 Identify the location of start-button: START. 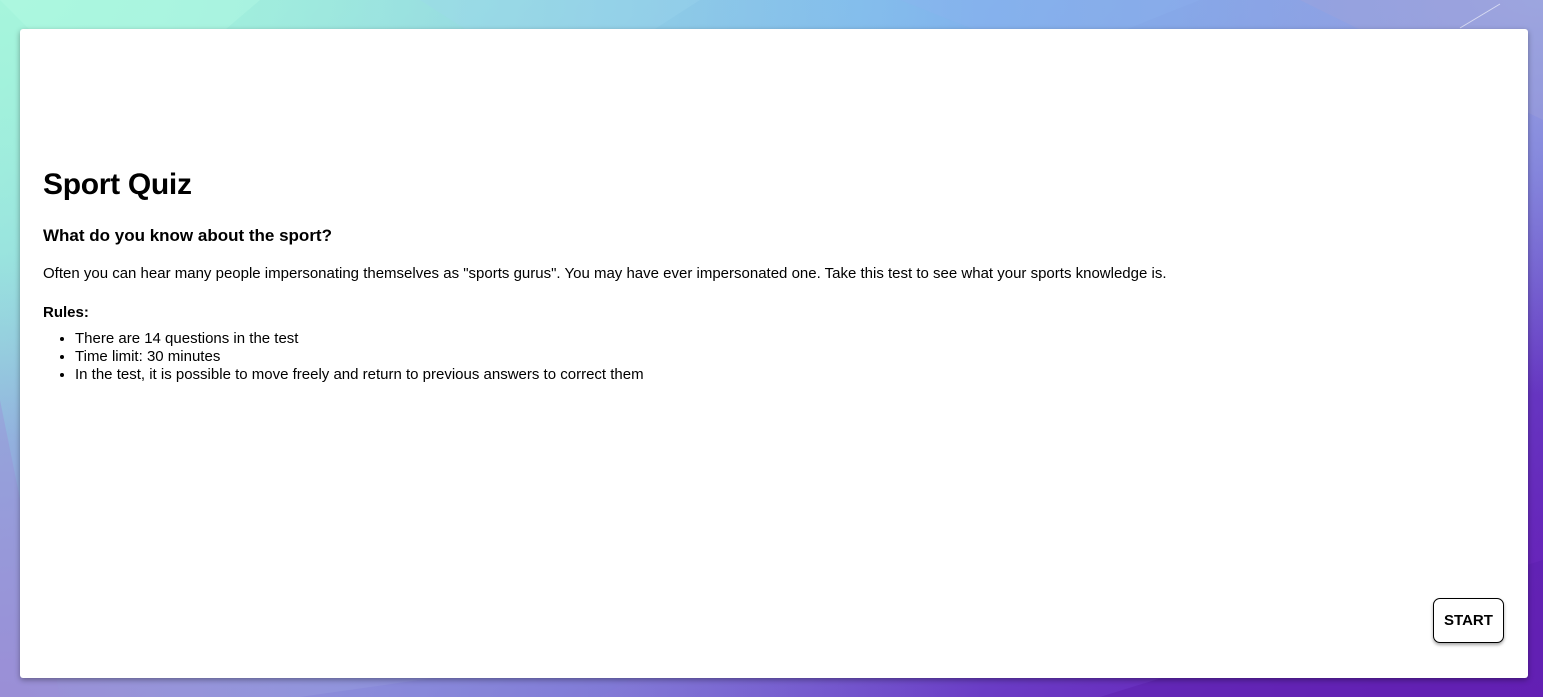
(1468, 620).